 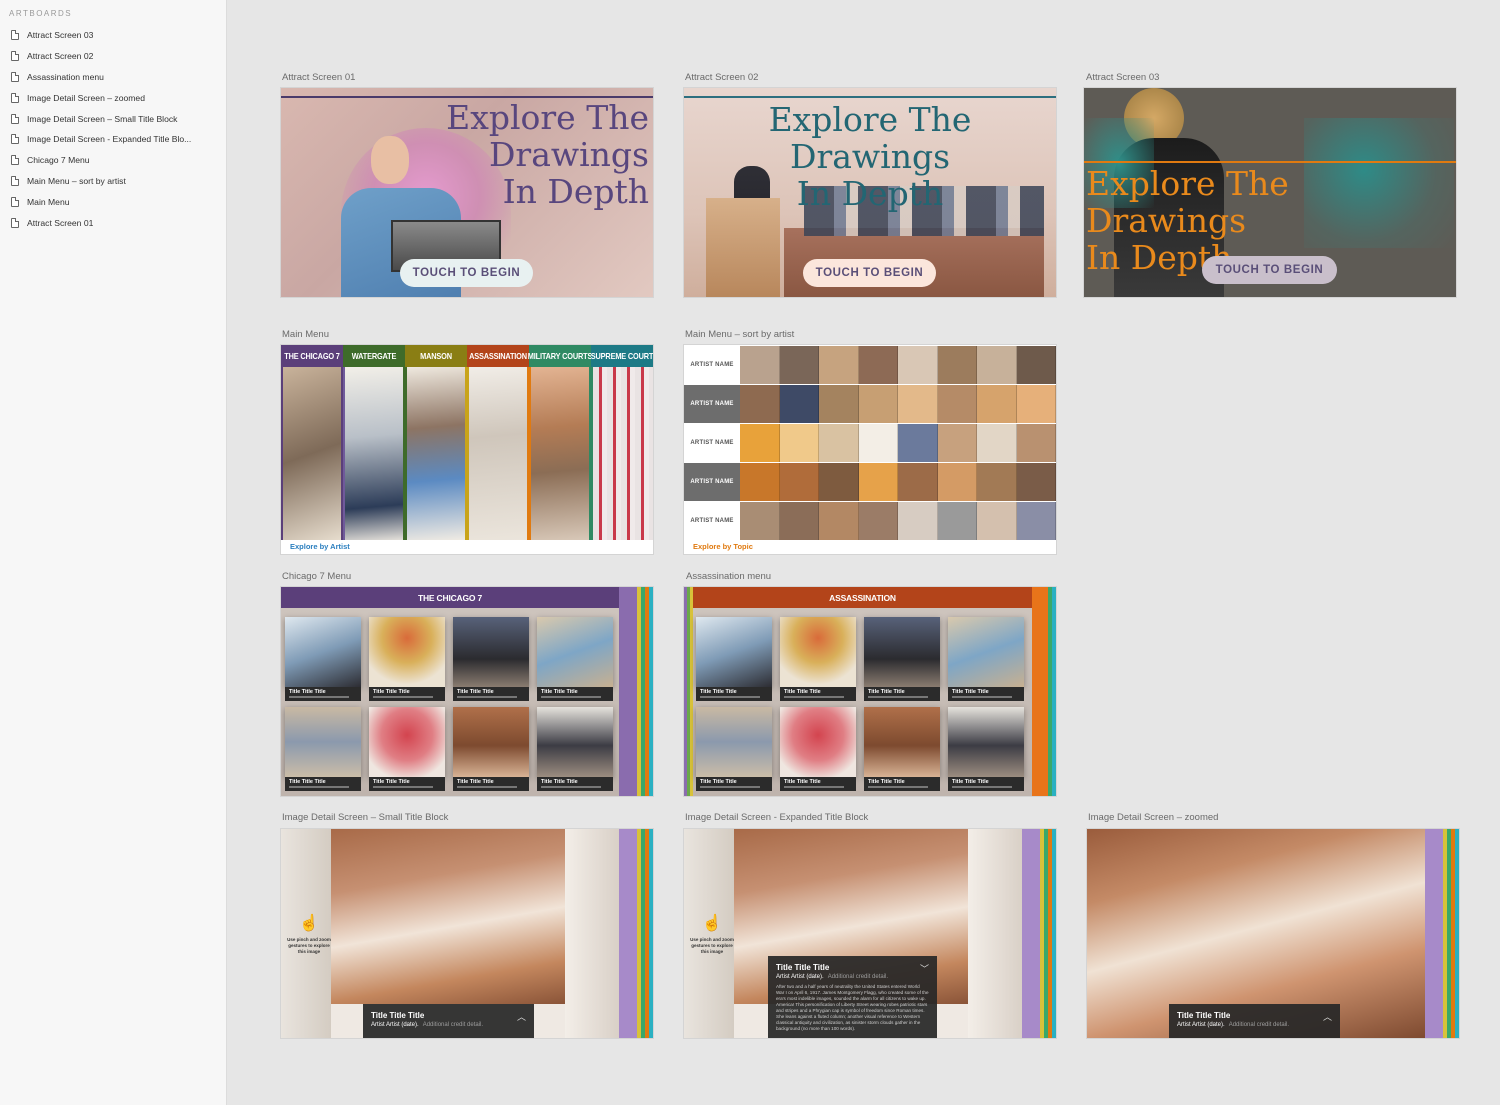 I want to click on sidebar-item-attract-screen-02: Attract Screen 02, so click(x=113, y=56).